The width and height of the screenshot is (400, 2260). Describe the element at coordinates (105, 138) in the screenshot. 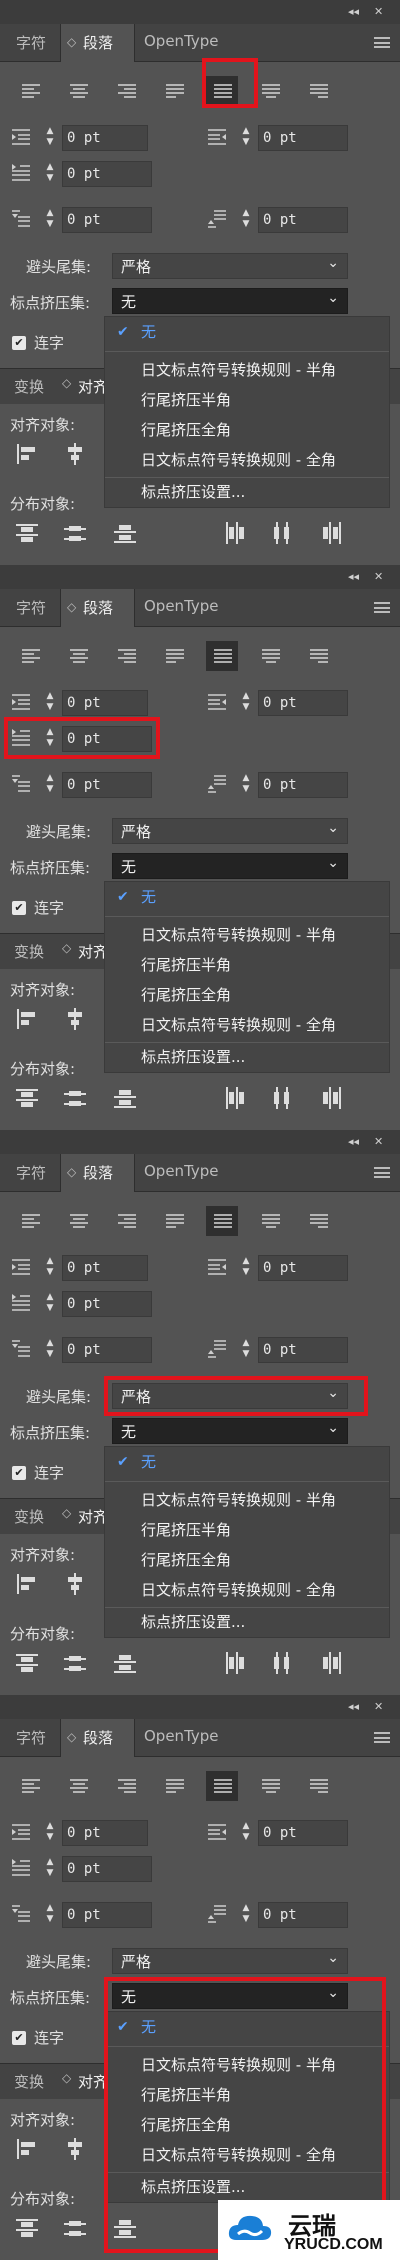

I see `left-indent-field` at that location.